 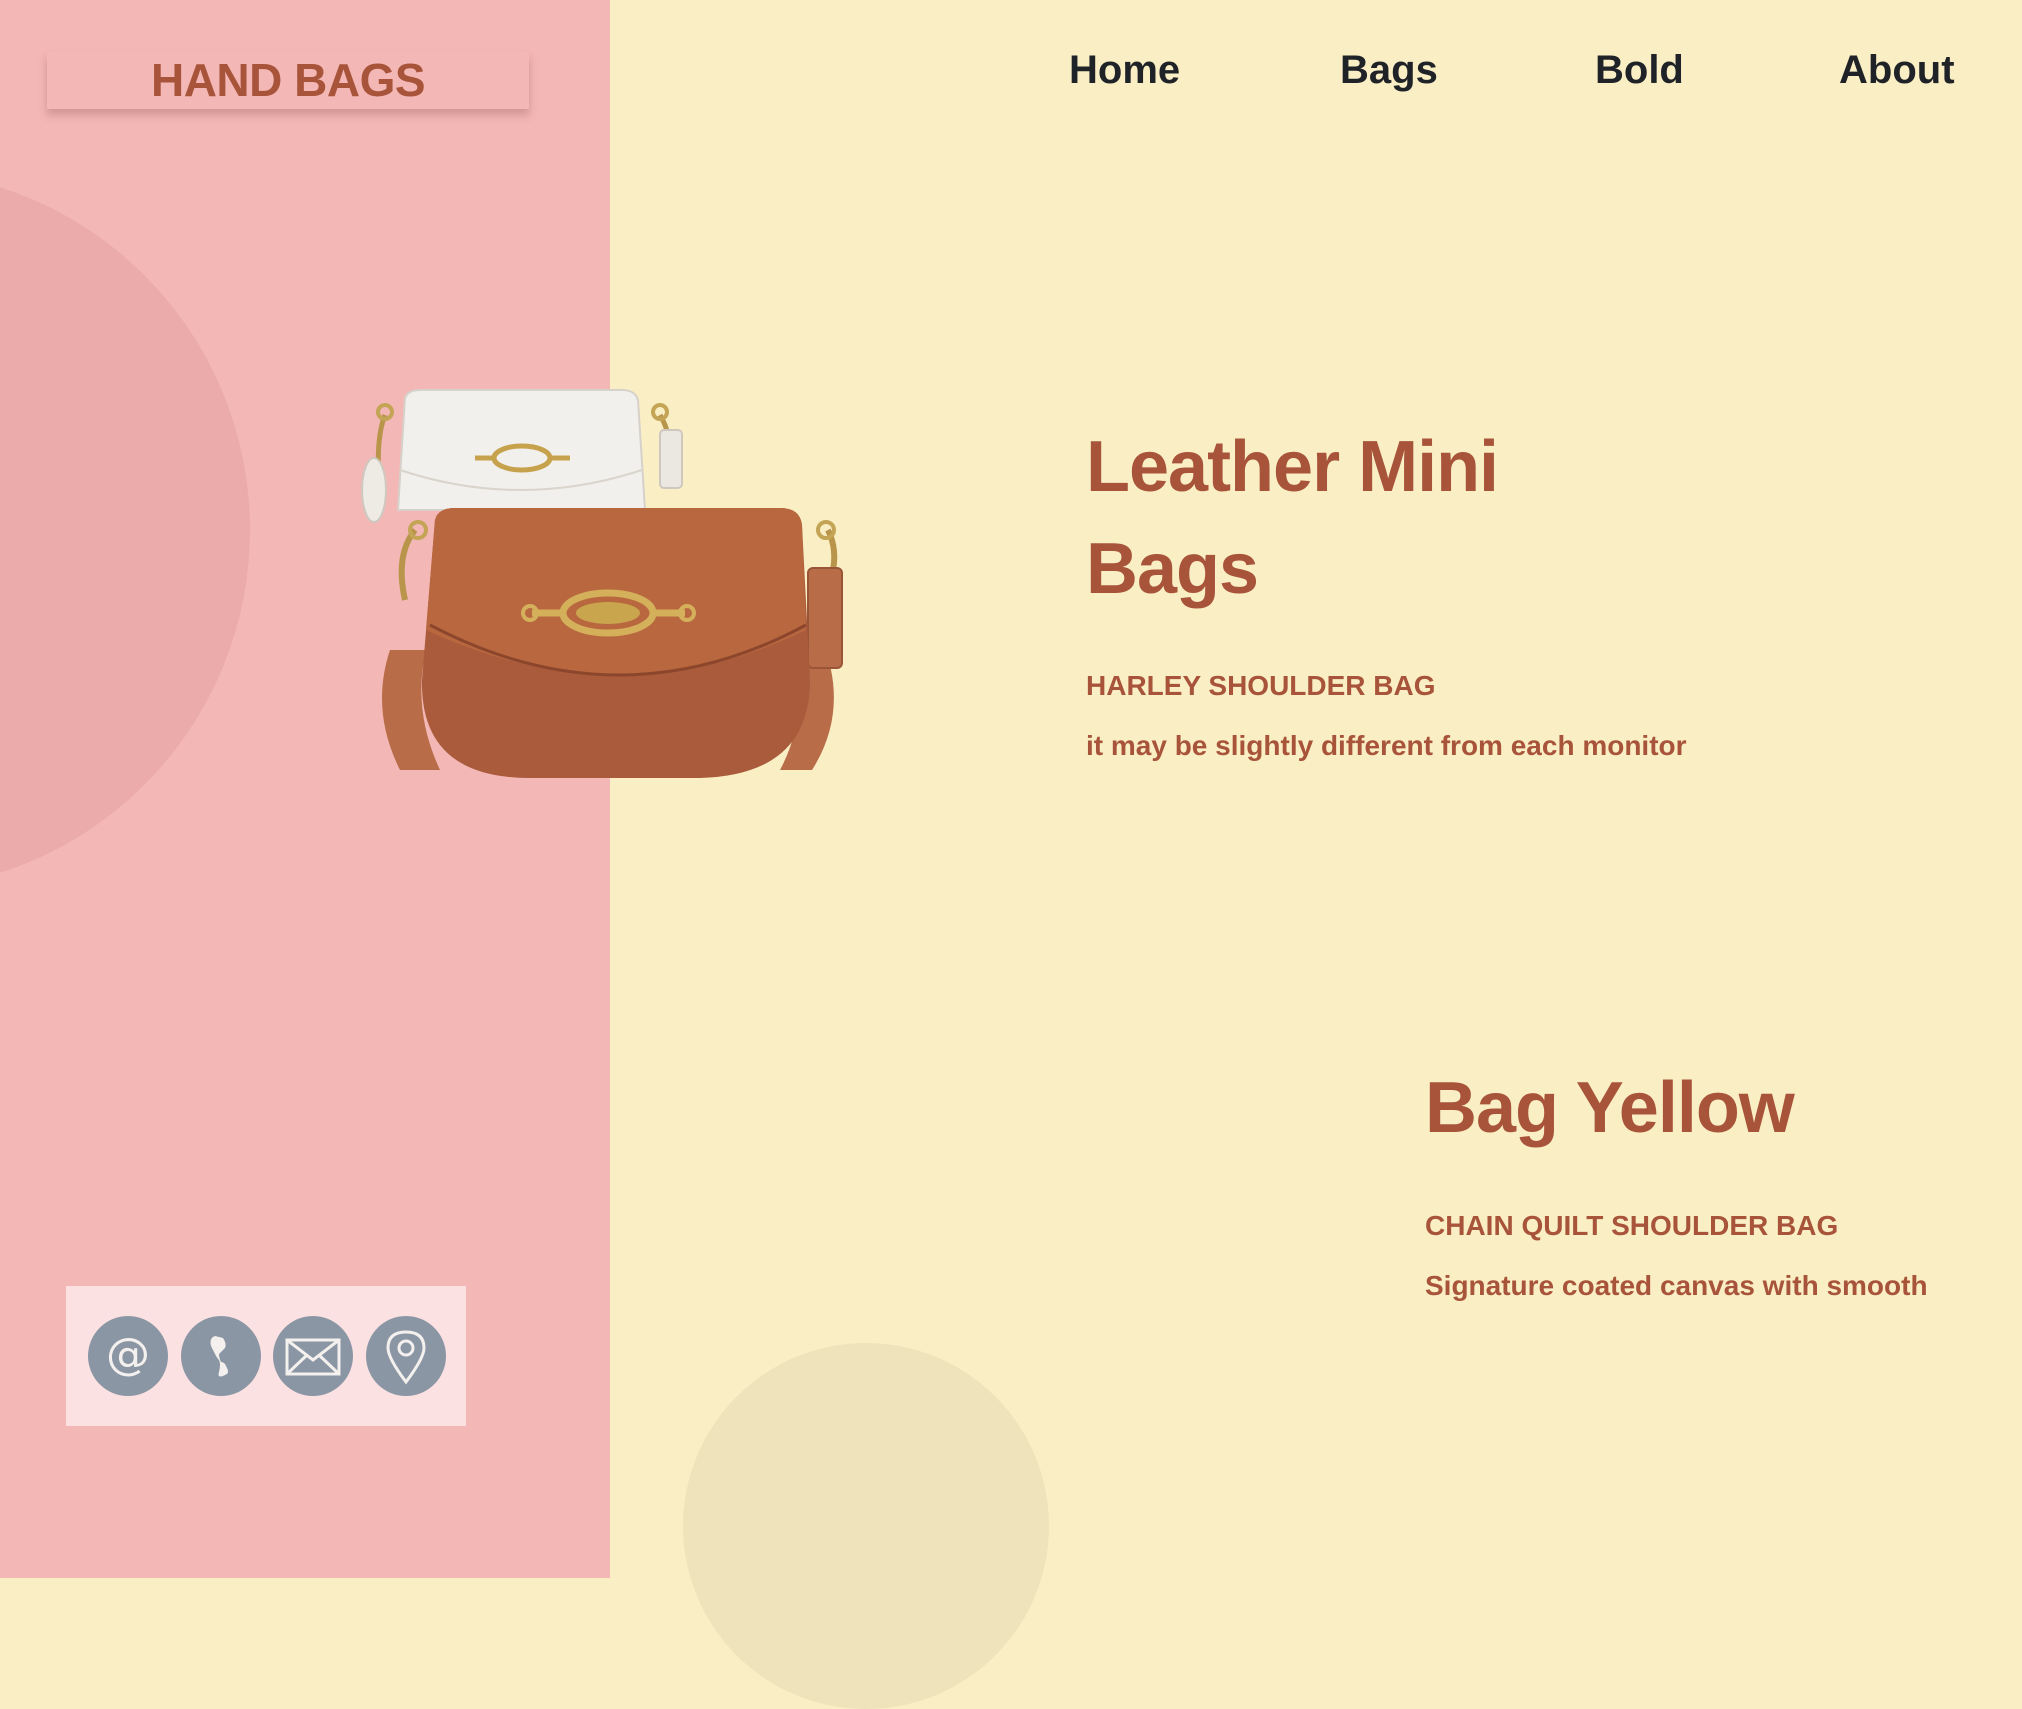 I want to click on at-sign-icon: @, so click(x=128, y=1356).